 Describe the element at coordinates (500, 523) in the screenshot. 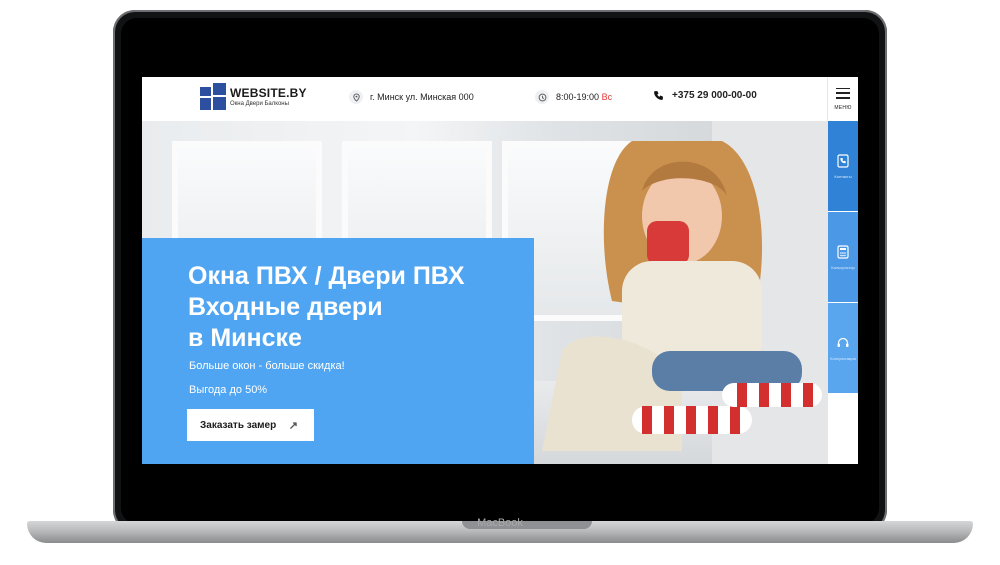

I see `laptop-brand-label: MacBook` at that location.